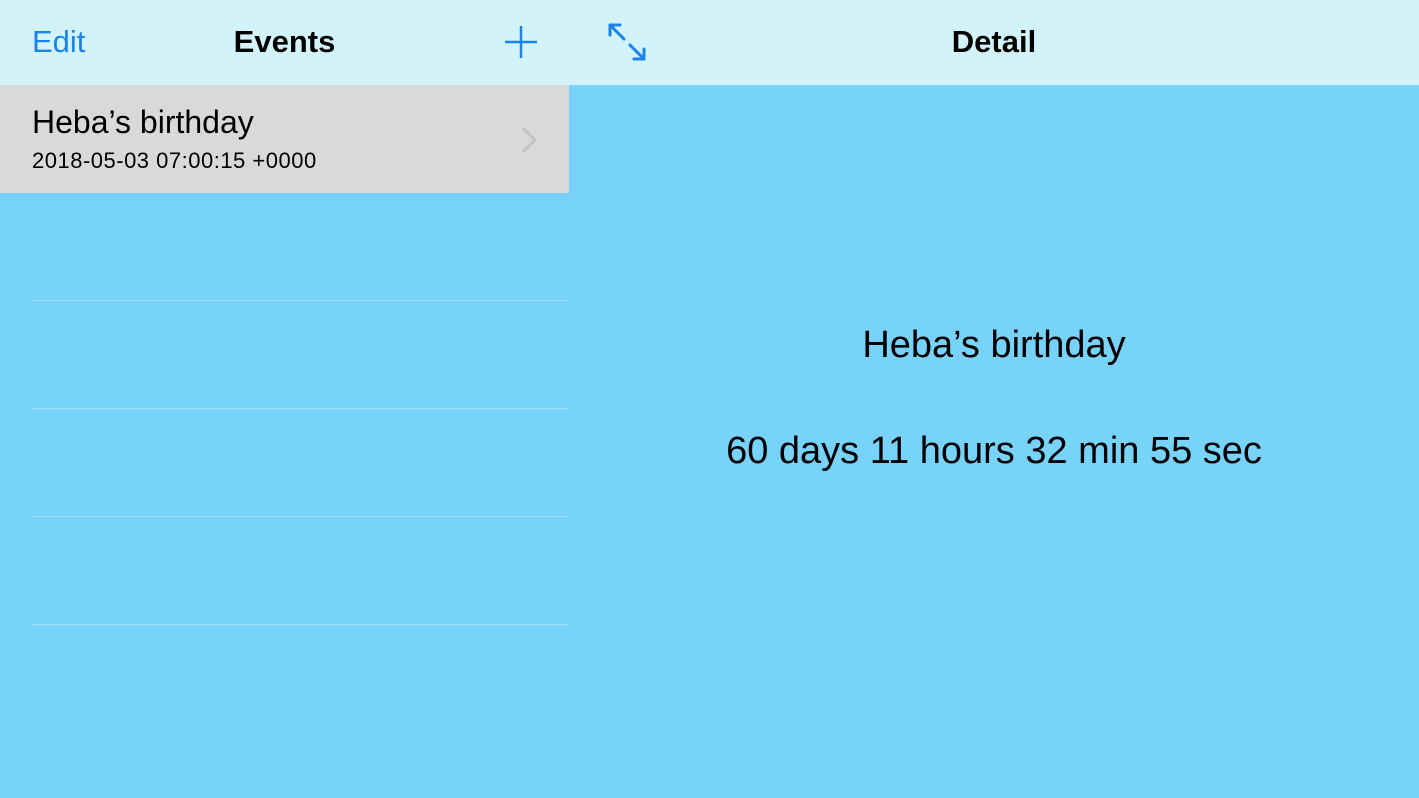 This screenshot has height=798, width=1419. I want to click on chevron-right-icon, so click(530, 140).